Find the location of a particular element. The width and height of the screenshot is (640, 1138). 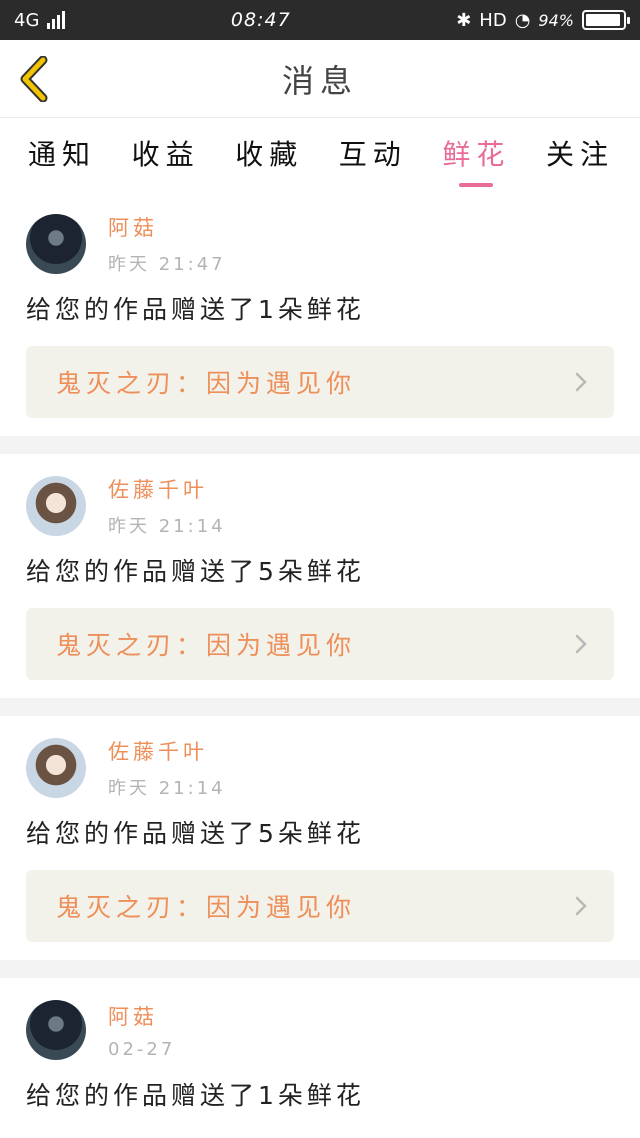

bluetooth-icon: ✱ is located at coordinates (464, 20).